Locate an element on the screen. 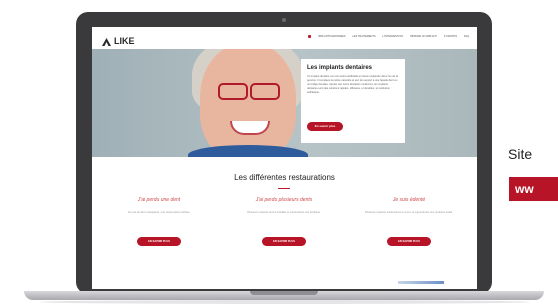  section-title: Les différentes restaurations is located at coordinates (284, 177).